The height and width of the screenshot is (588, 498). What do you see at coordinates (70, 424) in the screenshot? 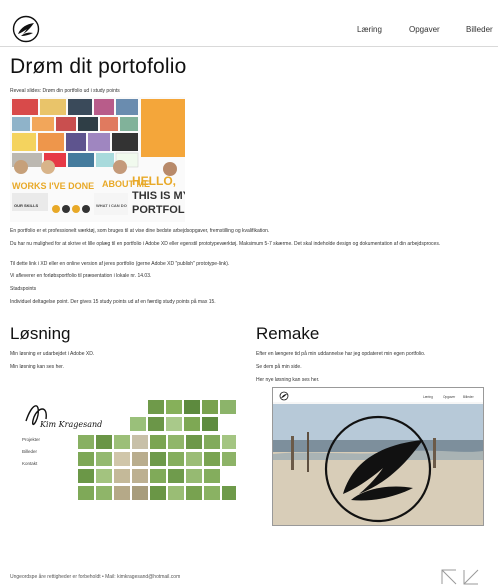
I see `loesning-brand-text: Kim Kragesand` at bounding box center [70, 424].